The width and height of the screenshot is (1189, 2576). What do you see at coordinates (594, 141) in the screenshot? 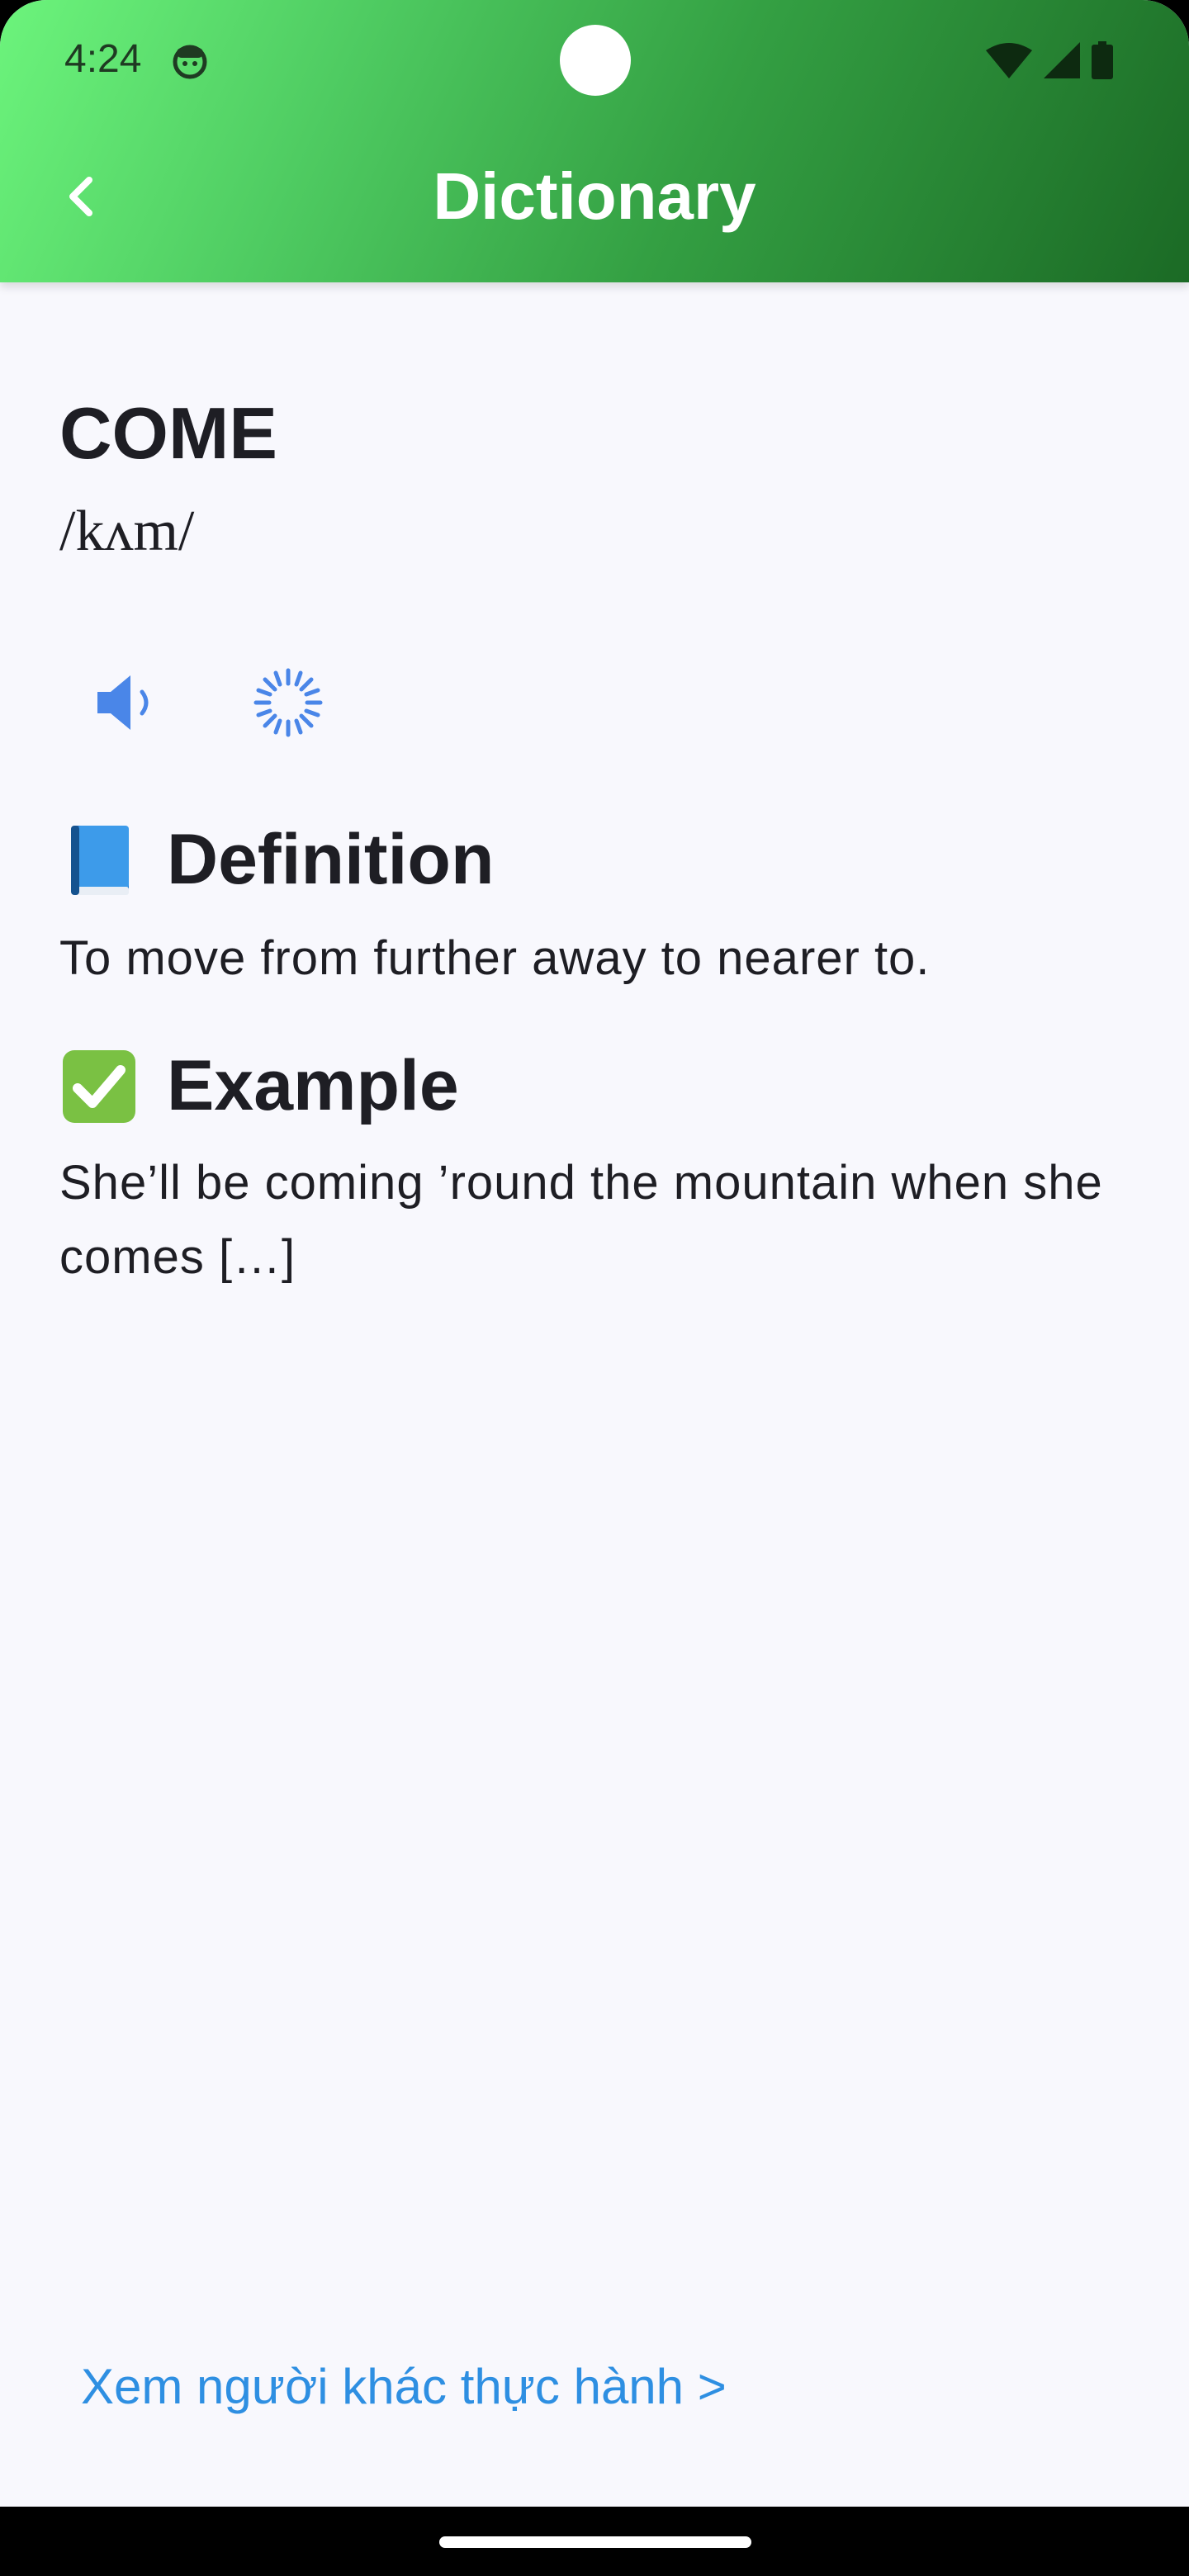
I see `app-header: 4:24 Dictionary` at bounding box center [594, 141].